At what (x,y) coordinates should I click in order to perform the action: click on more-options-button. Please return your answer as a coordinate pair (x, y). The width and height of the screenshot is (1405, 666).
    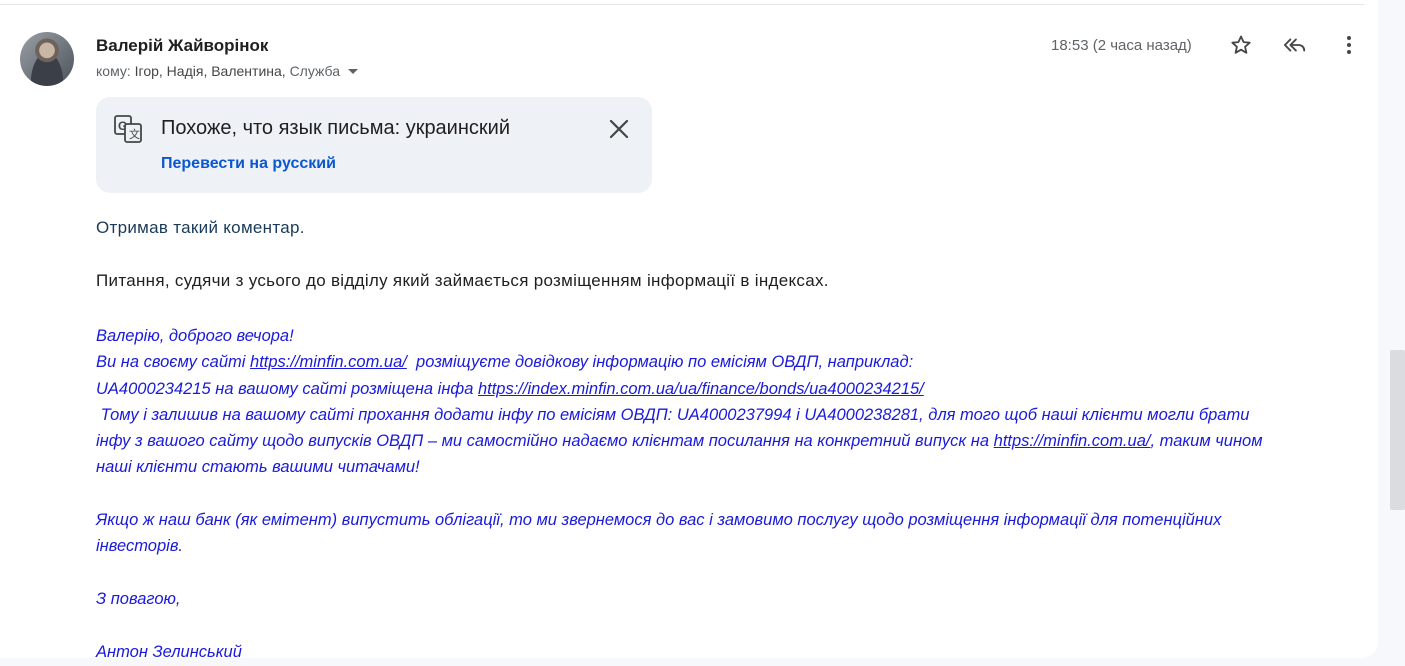
    Looking at the image, I should click on (1349, 45).